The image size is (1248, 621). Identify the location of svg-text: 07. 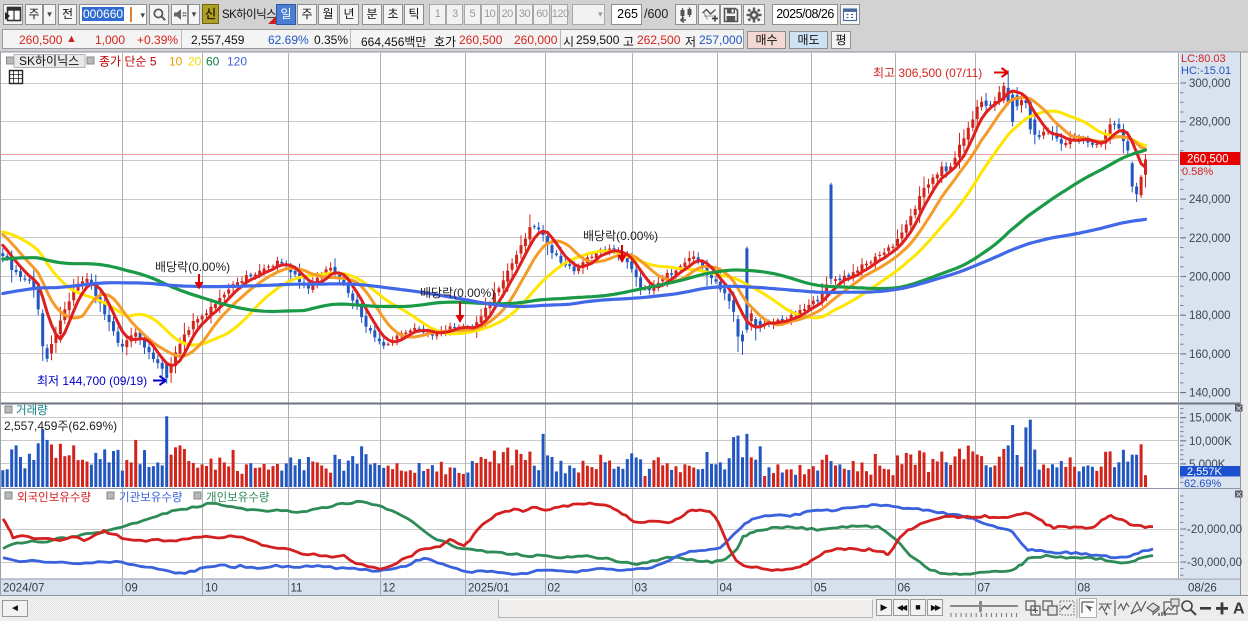
(984, 589).